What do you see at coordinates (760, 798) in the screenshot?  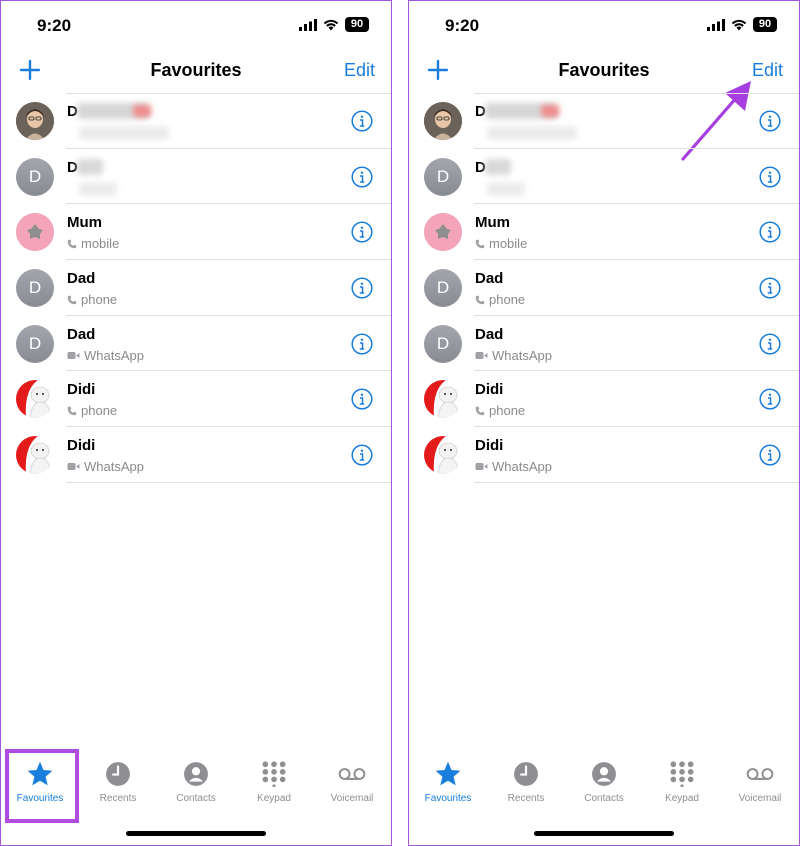 I see `tab-label: Voicemail` at bounding box center [760, 798].